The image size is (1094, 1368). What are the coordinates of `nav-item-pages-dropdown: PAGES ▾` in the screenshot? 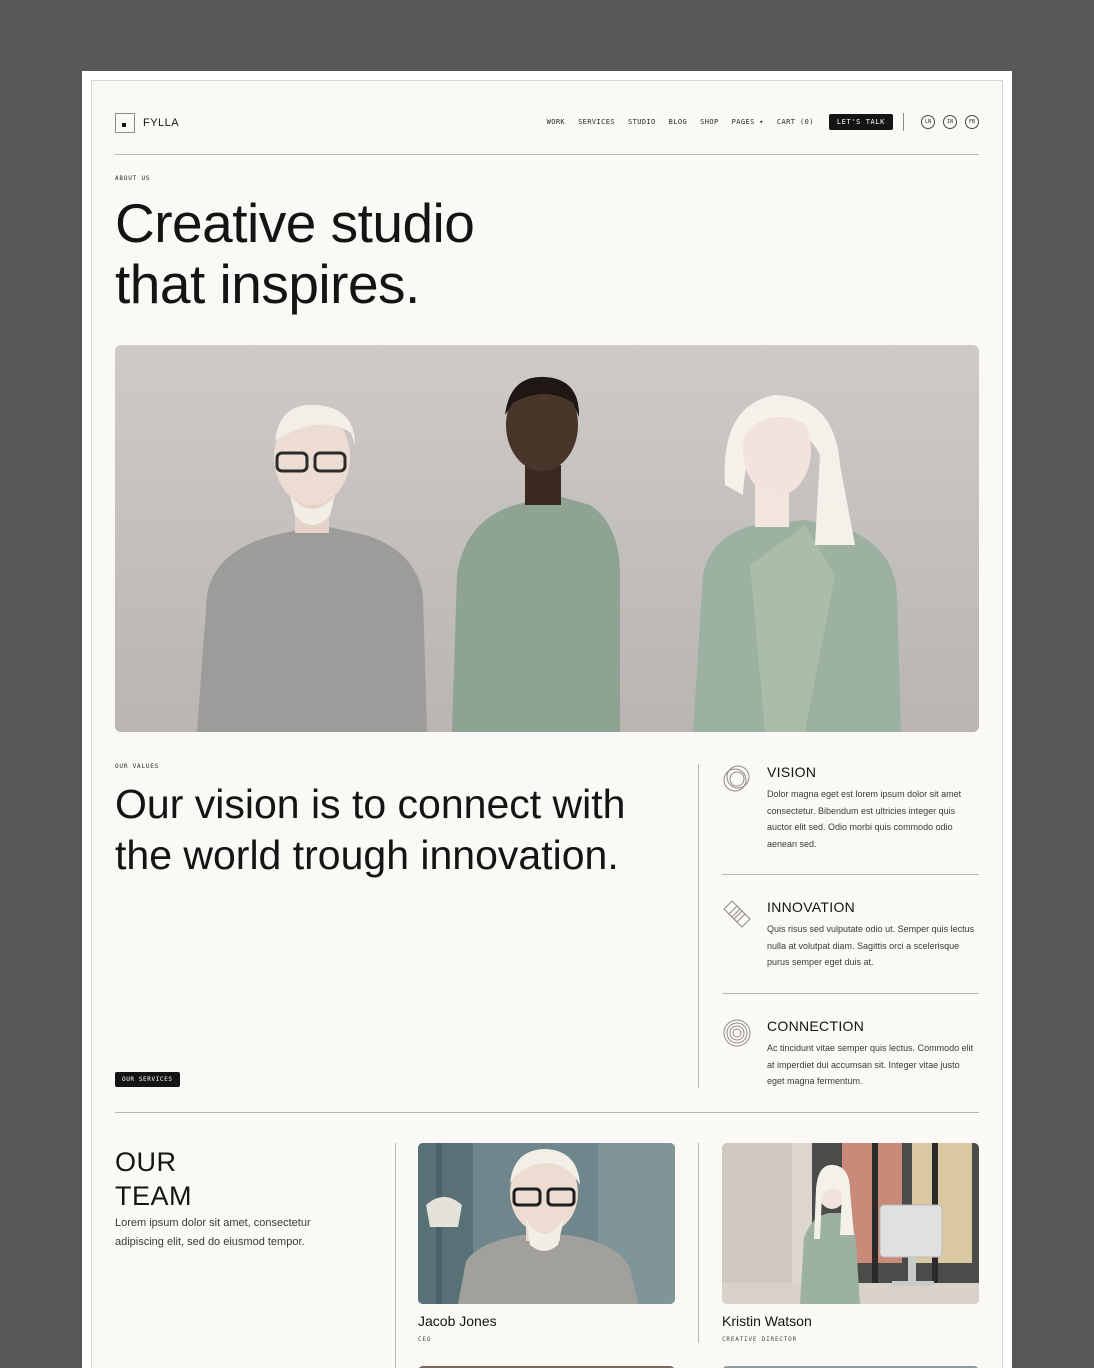 It's located at (748, 122).